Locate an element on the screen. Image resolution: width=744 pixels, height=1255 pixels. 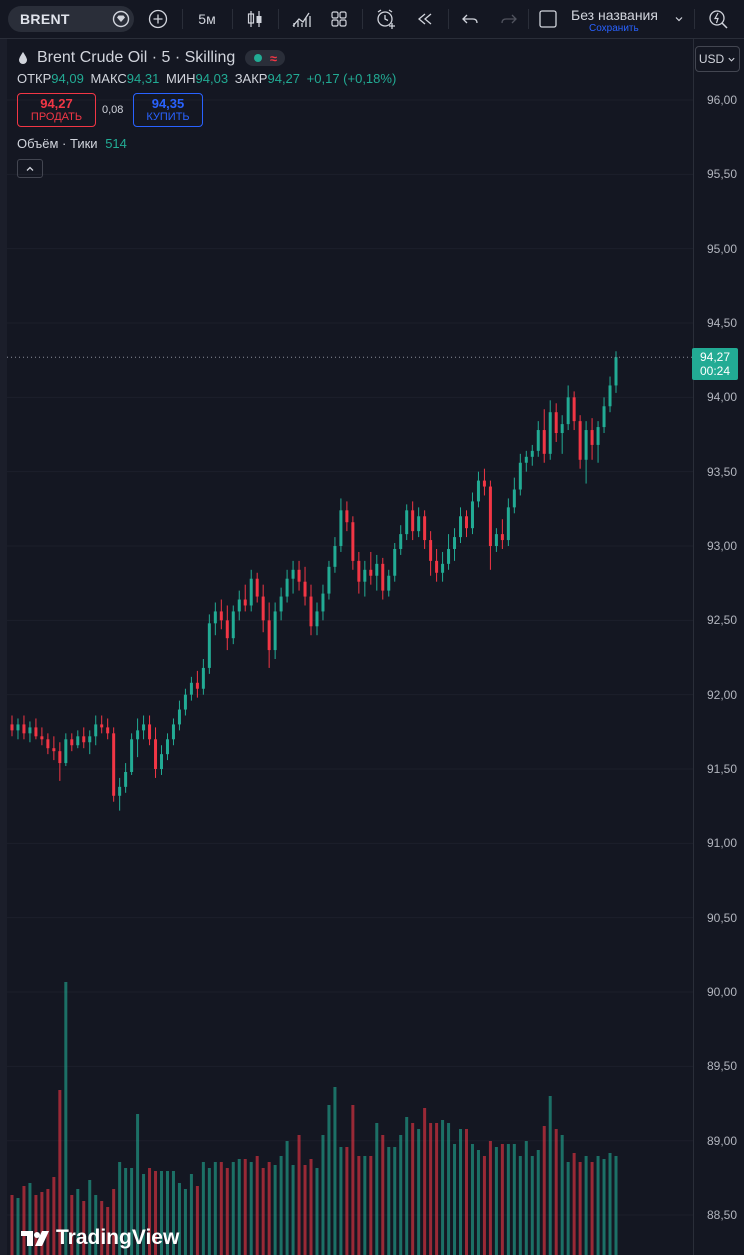
sell-button: 94,27 ПРОДАТЬ is located at coordinates (56, 110).